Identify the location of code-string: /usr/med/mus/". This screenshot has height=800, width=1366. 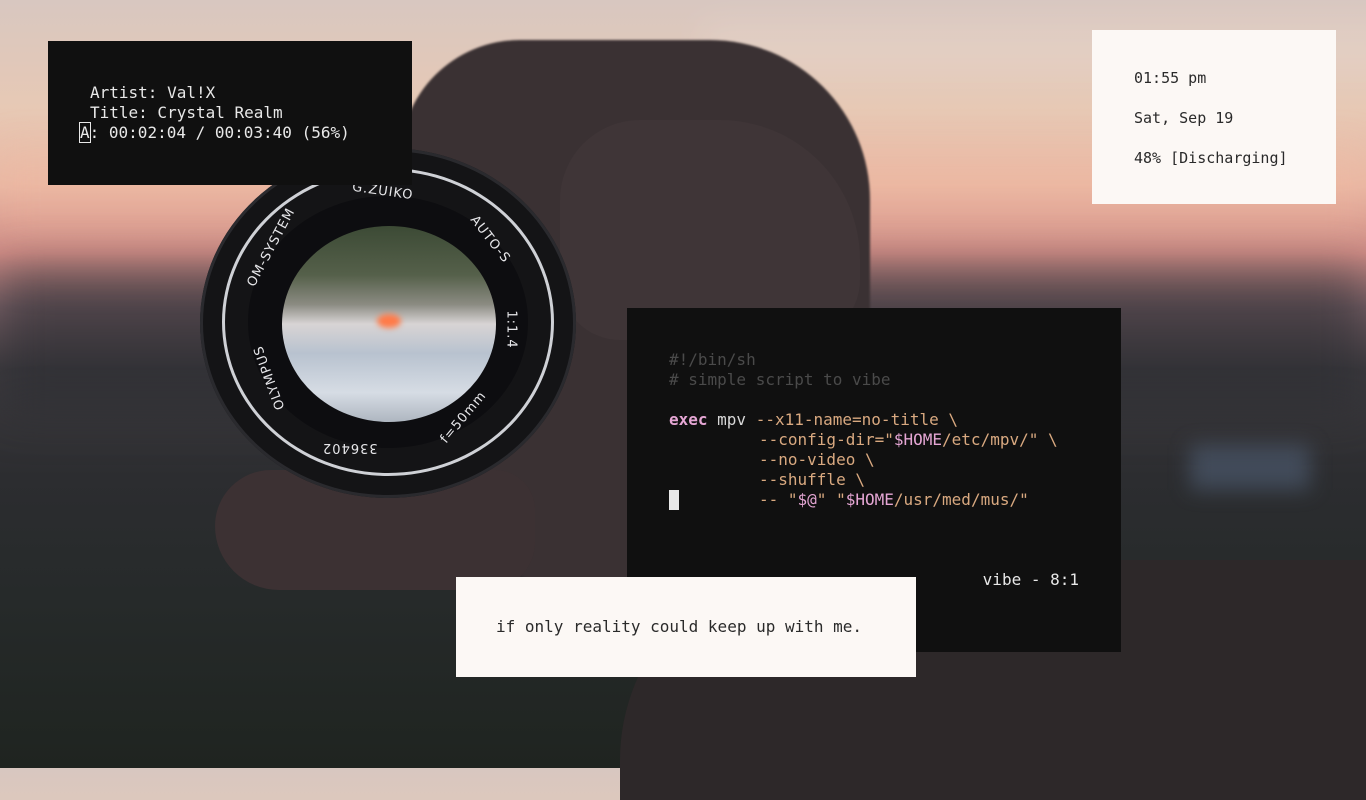
(961, 499).